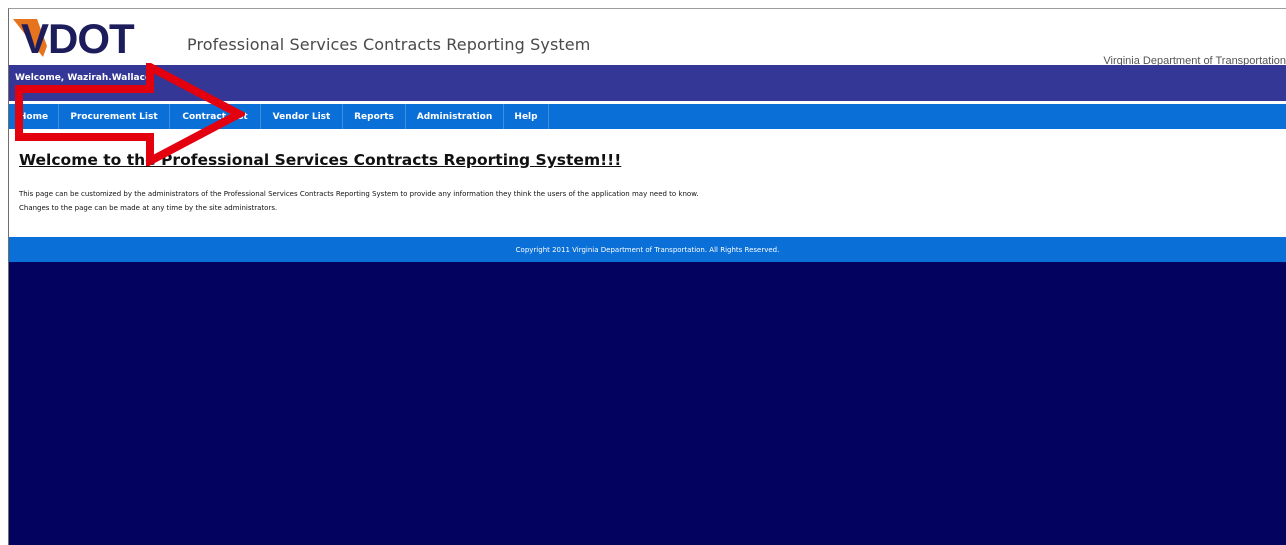  What do you see at coordinates (215, 116) in the screenshot?
I see `nav-contract-list: Contract List` at bounding box center [215, 116].